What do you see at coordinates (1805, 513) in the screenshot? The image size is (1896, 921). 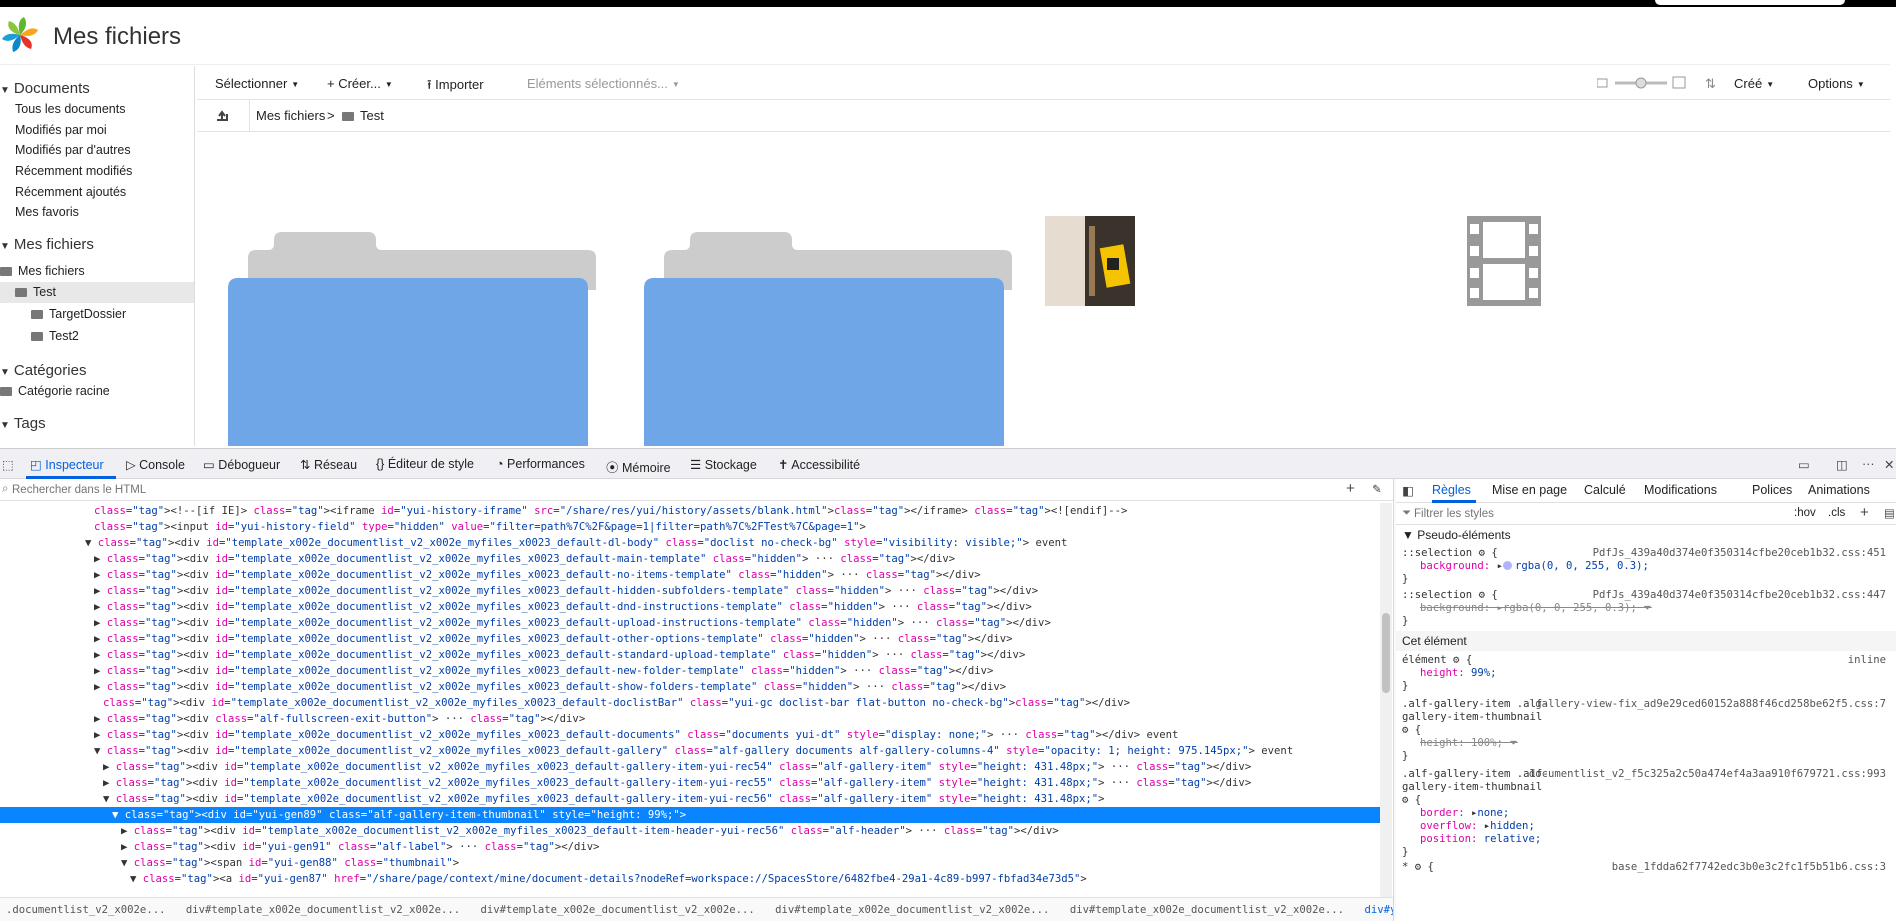 I see `hover-state-toggle: :hov` at bounding box center [1805, 513].